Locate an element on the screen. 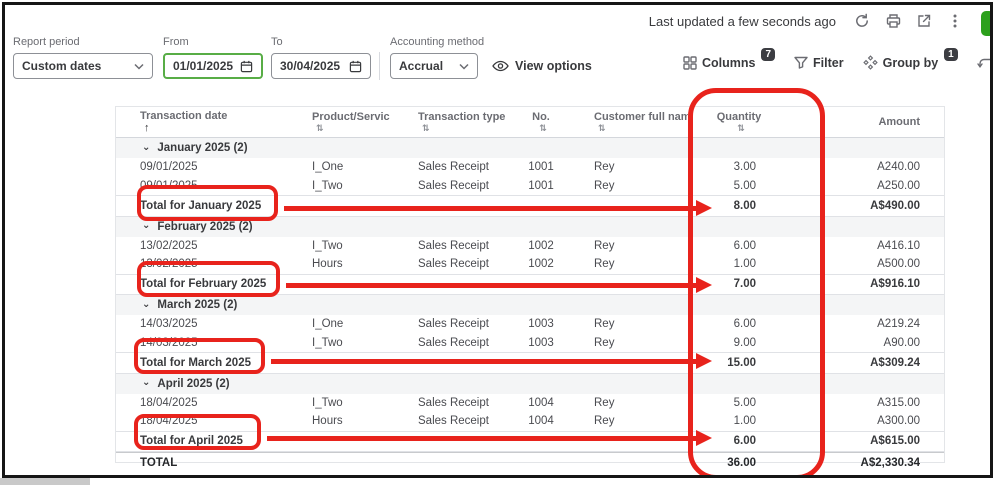 Image resolution: width=998 pixels, height=485 pixels. group-header-text: February 2025 (2) is located at coordinates (205, 226).